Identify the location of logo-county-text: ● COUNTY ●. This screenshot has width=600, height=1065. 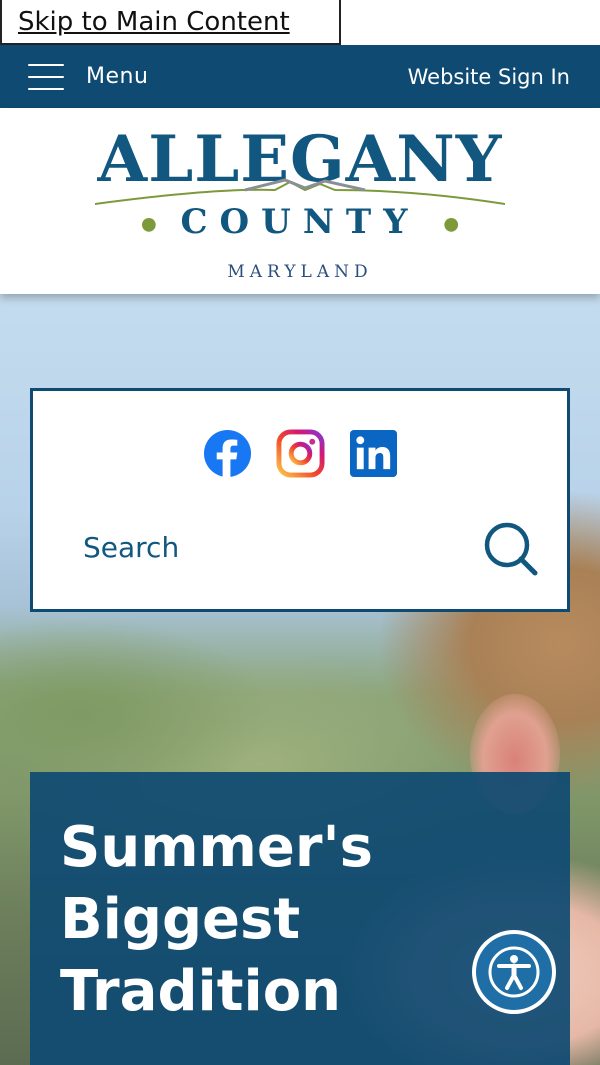
(300, 222).